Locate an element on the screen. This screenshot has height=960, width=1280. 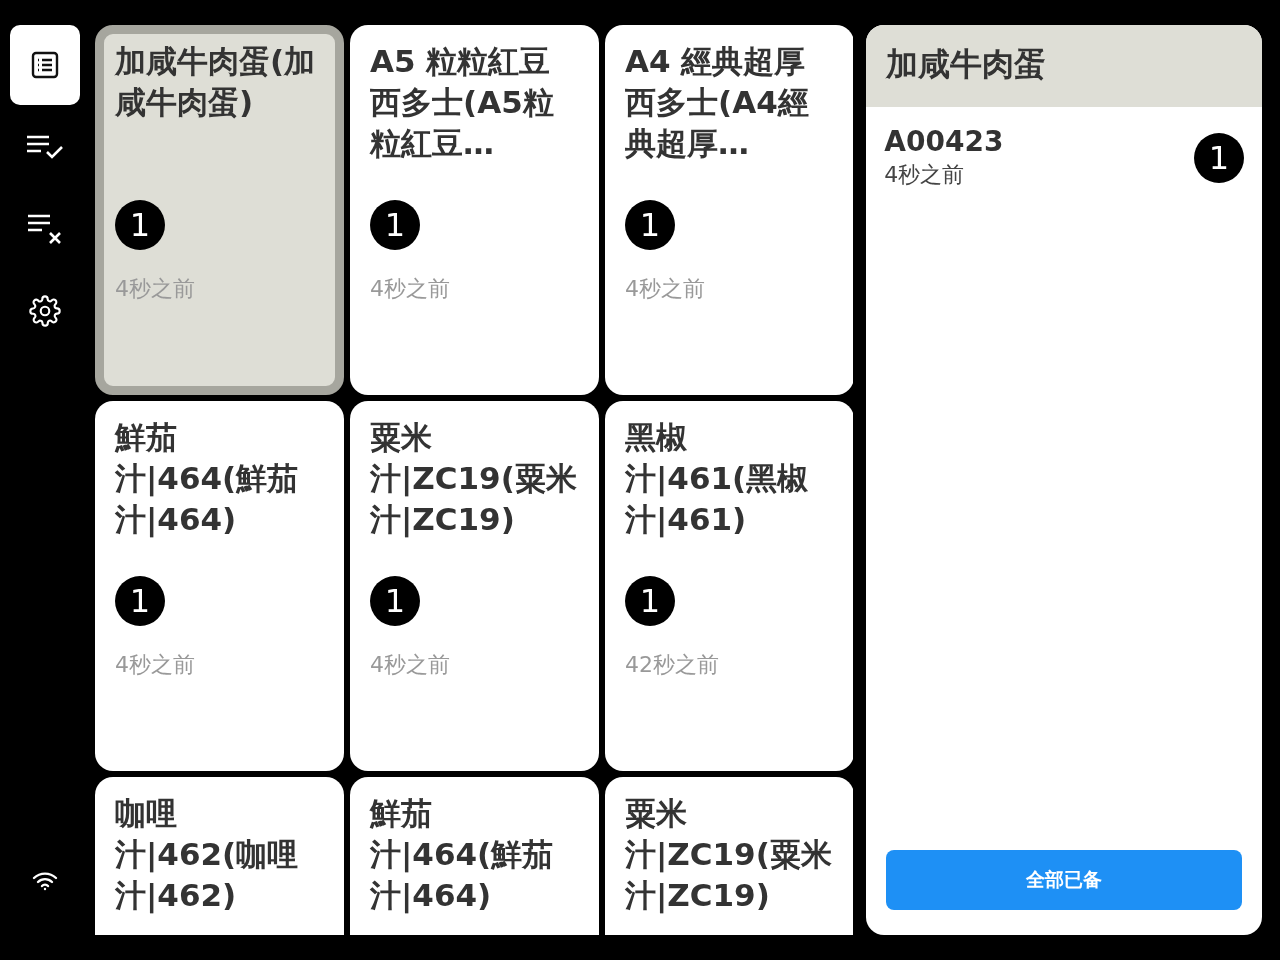
item-title: 黑椒汁|461(黑椒汁|461) is located at coordinates (717, 479).